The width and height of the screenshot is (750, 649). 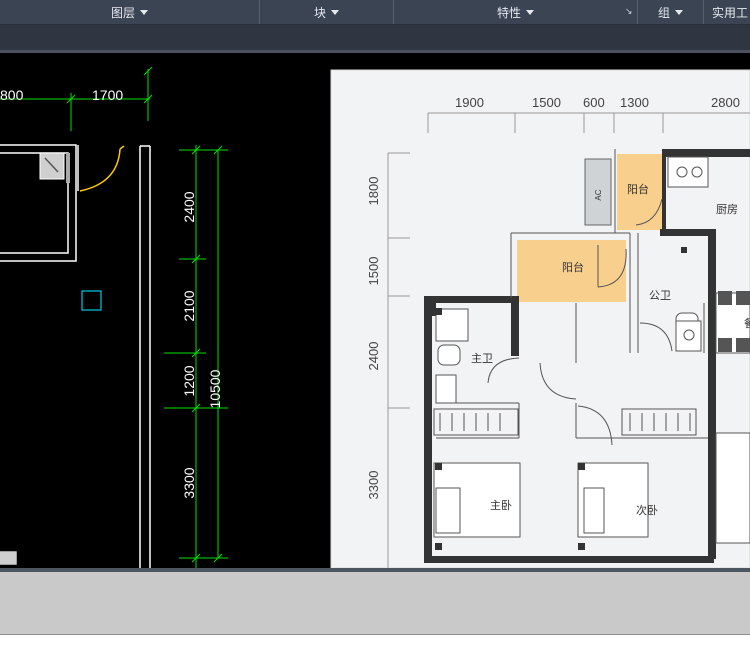 I want to click on file-tab-bar, so click(x=375, y=37).